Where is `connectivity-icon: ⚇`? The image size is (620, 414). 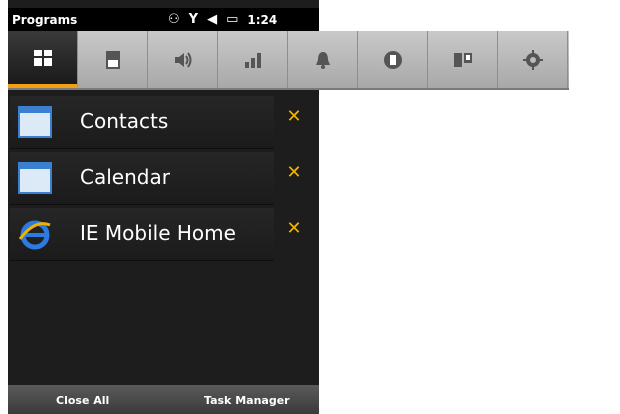 connectivity-icon: ⚇ is located at coordinates (174, 19).